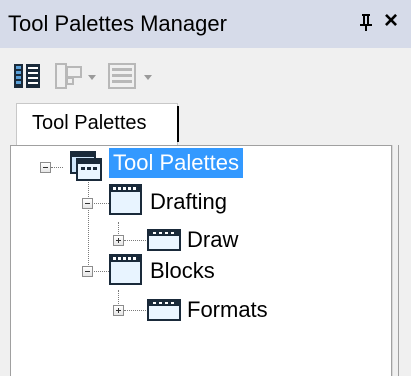  Describe the element at coordinates (401, 260) in the screenshot. I see `tree-scrollbar` at that location.